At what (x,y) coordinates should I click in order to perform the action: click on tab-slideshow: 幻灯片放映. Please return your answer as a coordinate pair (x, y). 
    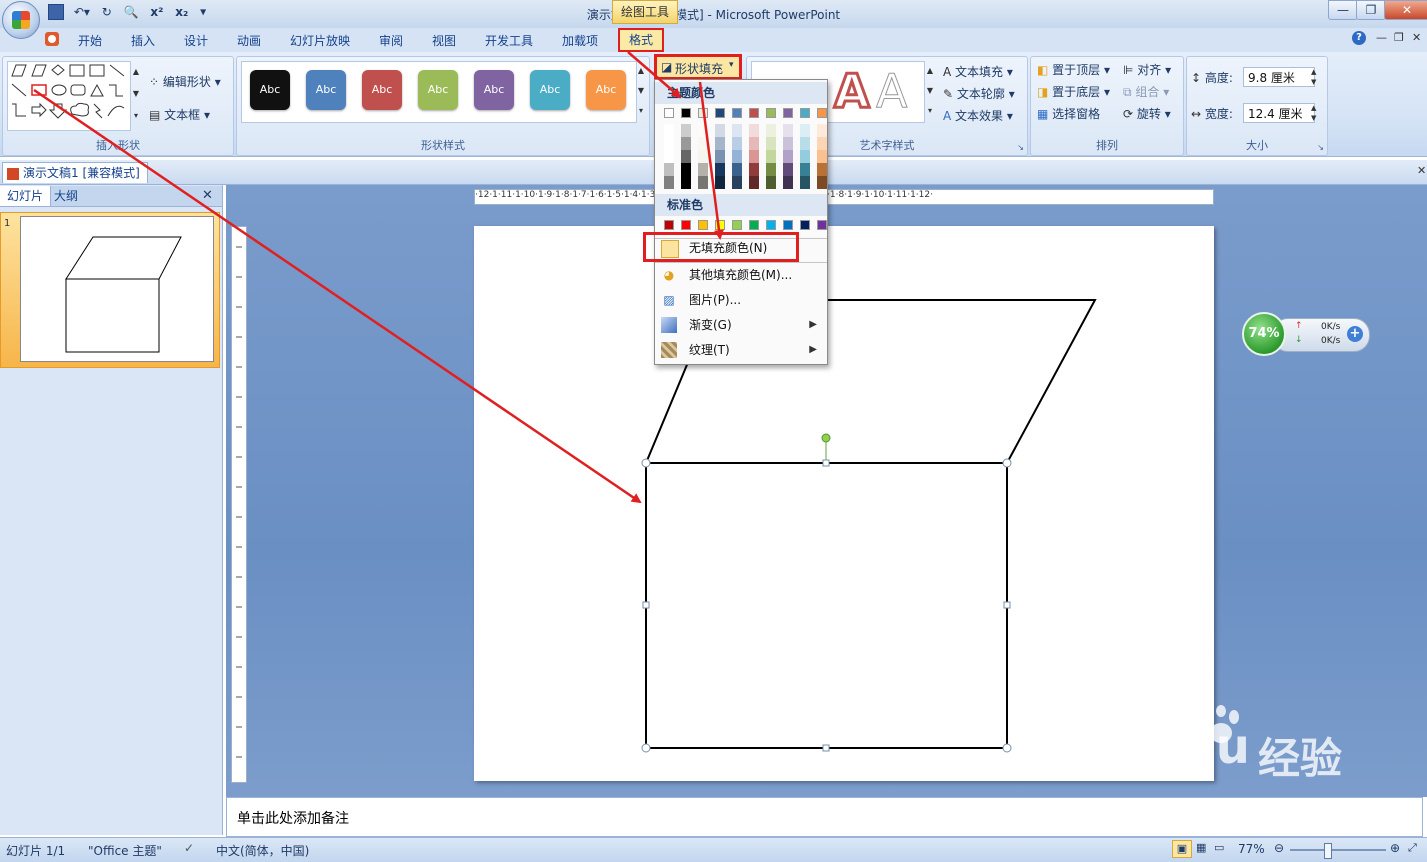
    Looking at the image, I should click on (320, 41).